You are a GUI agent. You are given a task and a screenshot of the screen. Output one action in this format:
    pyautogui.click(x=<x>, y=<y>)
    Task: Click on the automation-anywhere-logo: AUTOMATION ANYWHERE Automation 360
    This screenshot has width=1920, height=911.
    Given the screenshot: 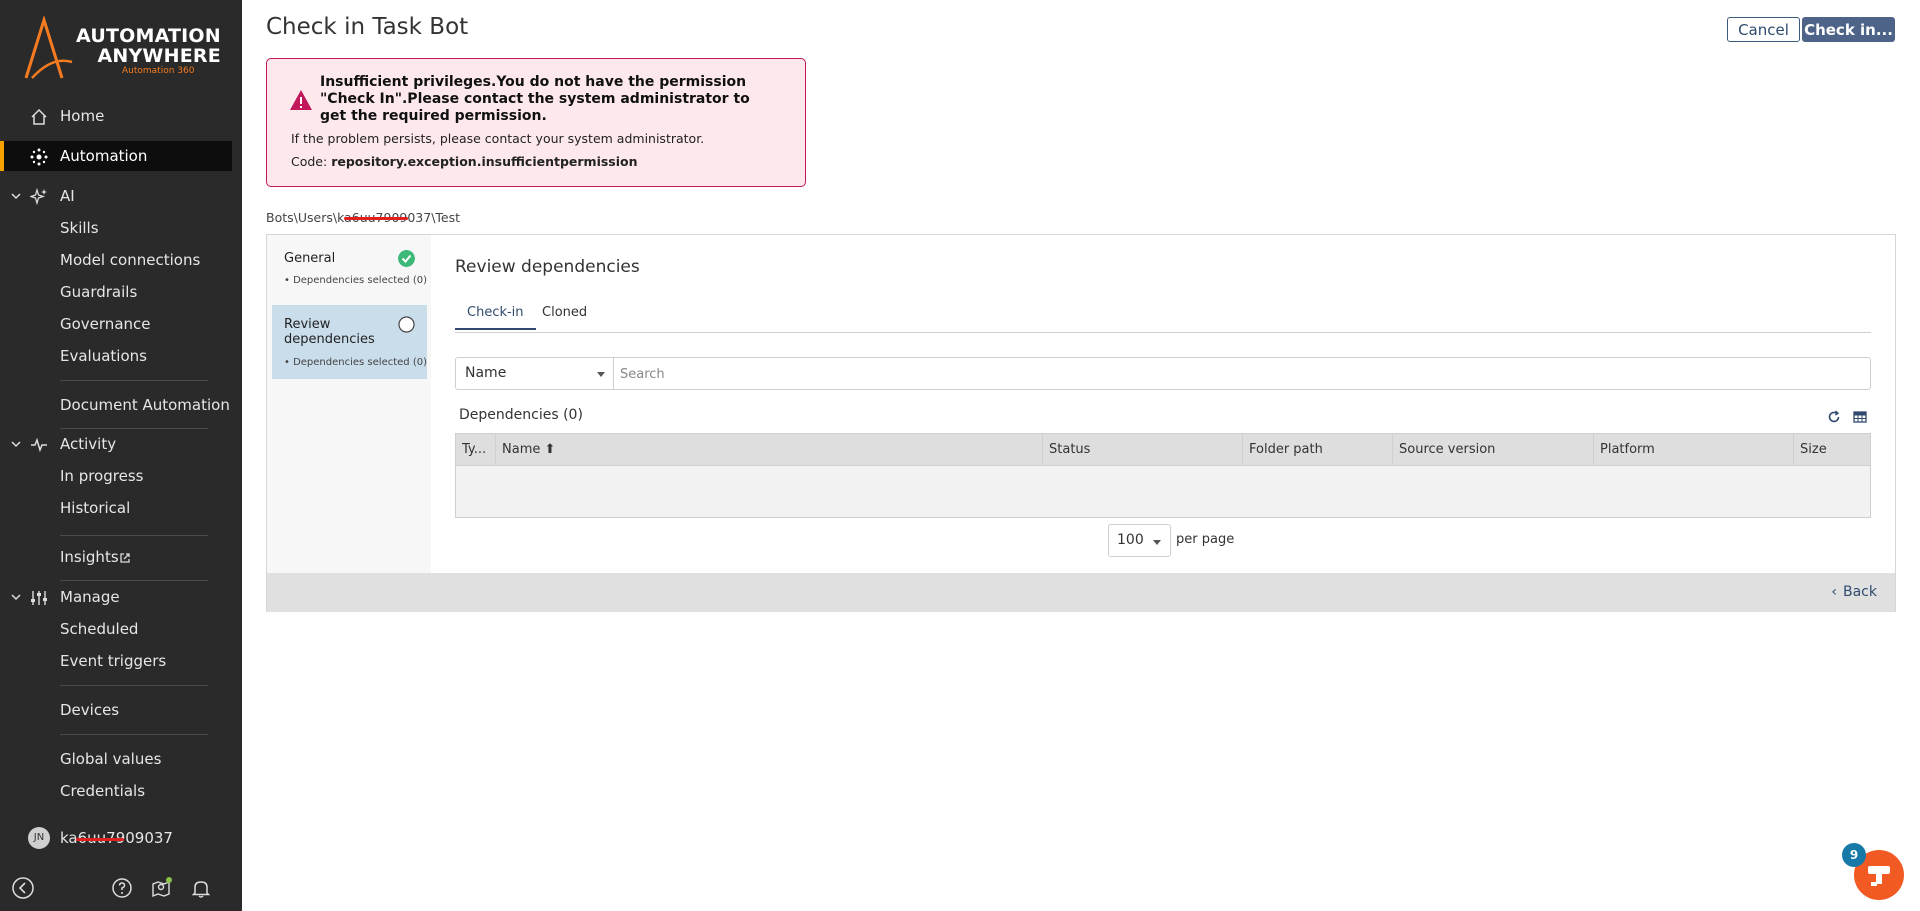 What is the action you would take?
    pyautogui.click(x=122, y=51)
    